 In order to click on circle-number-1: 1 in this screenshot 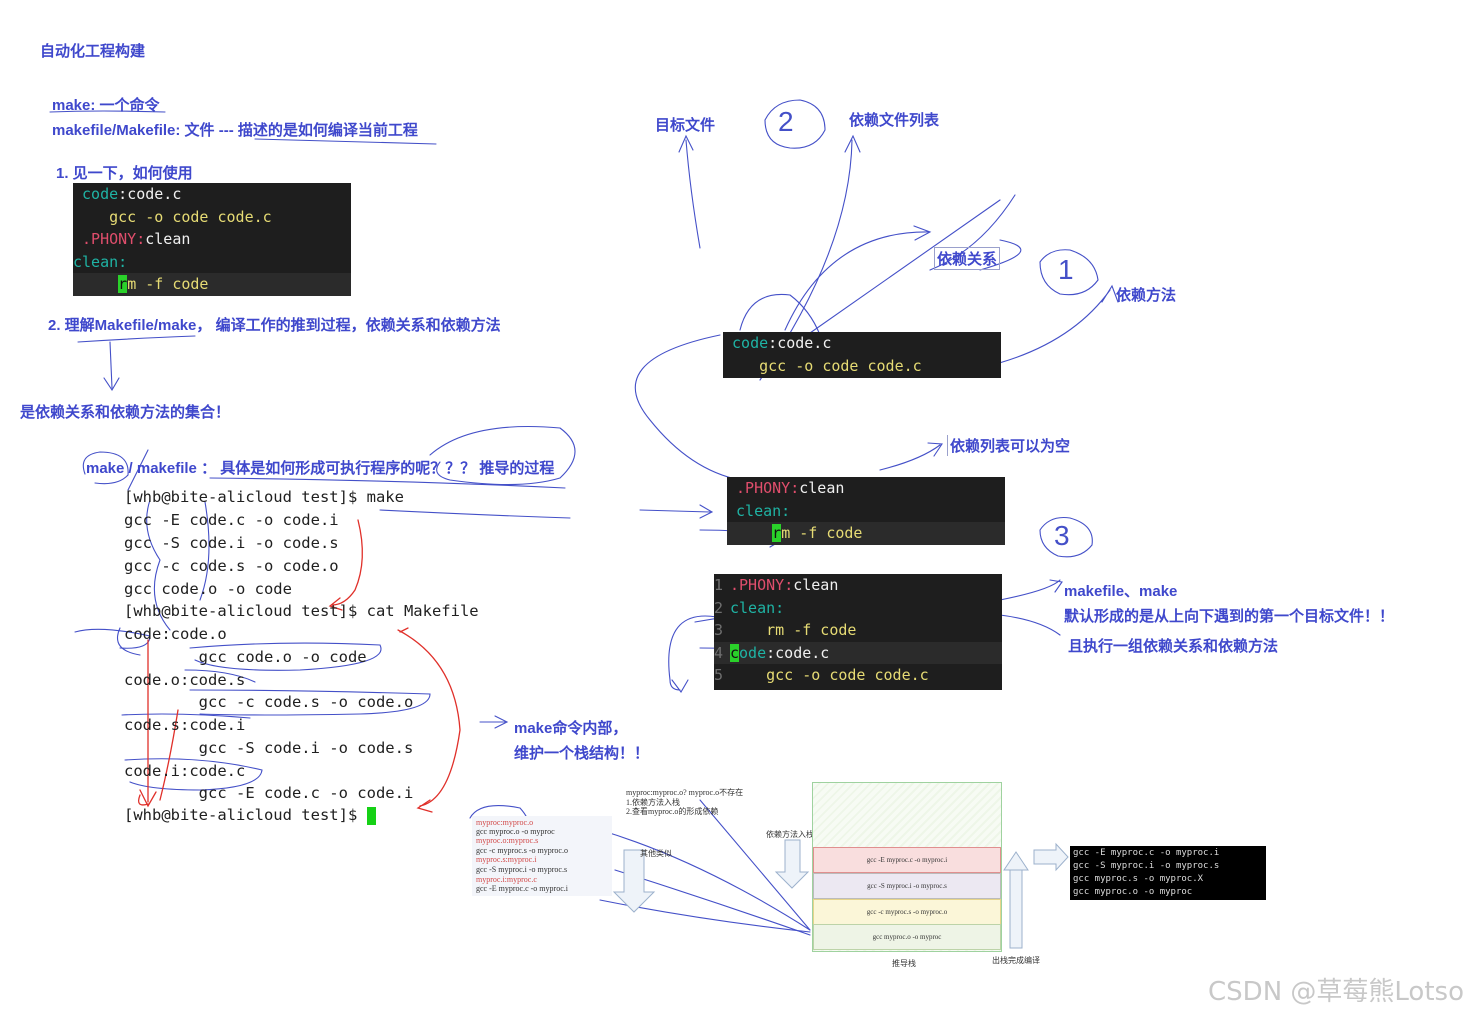, I will do `click(1066, 269)`.